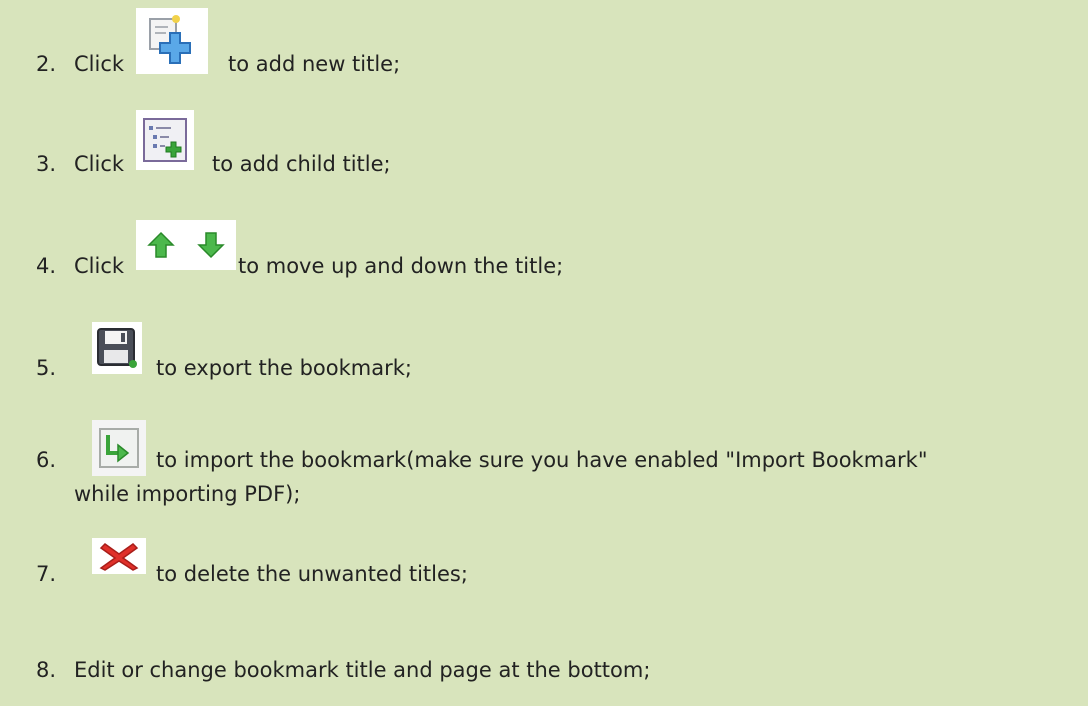 Image resolution: width=1088 pixels, height=706 pixels. What do you see at coordinates (301, 164) in the screenshot?
I see `step-text: to add child title;` at bounding box center [301, 164].